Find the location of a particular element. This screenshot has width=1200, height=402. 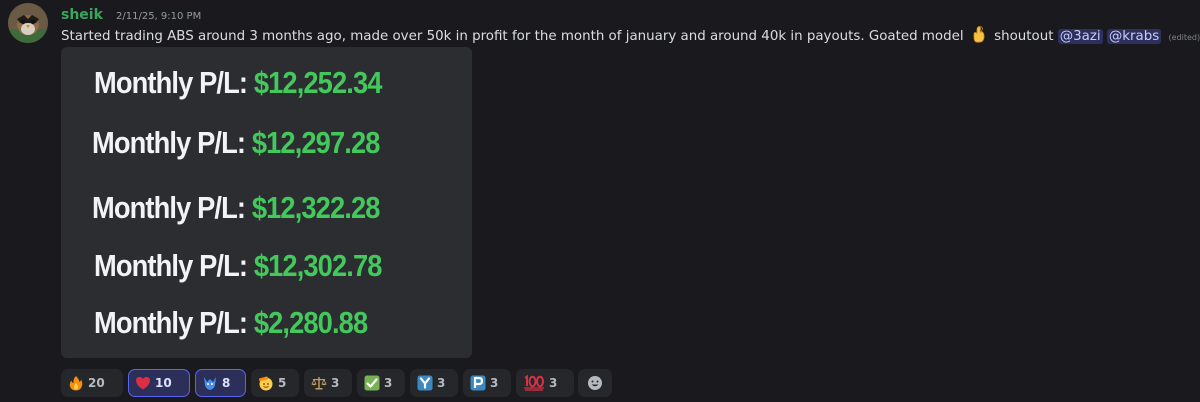

avatar is located at coordinates (28, 23).